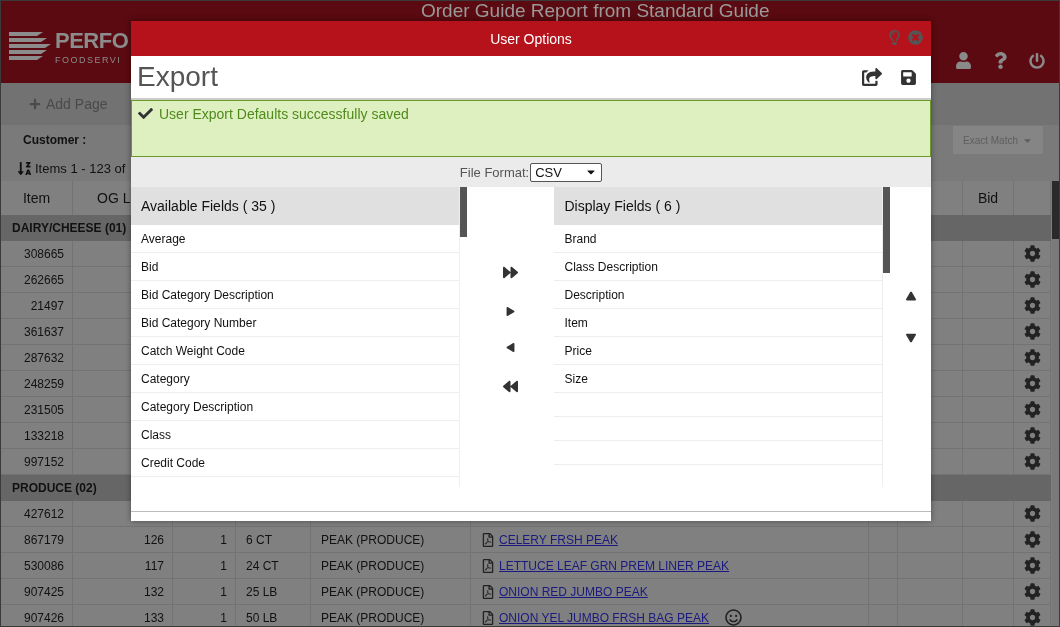 This screenshot has height=627, width=1060. Describe the element at coordinates (37, 384) in the screenshot. I see `item-number-cell: 248259` at that location.